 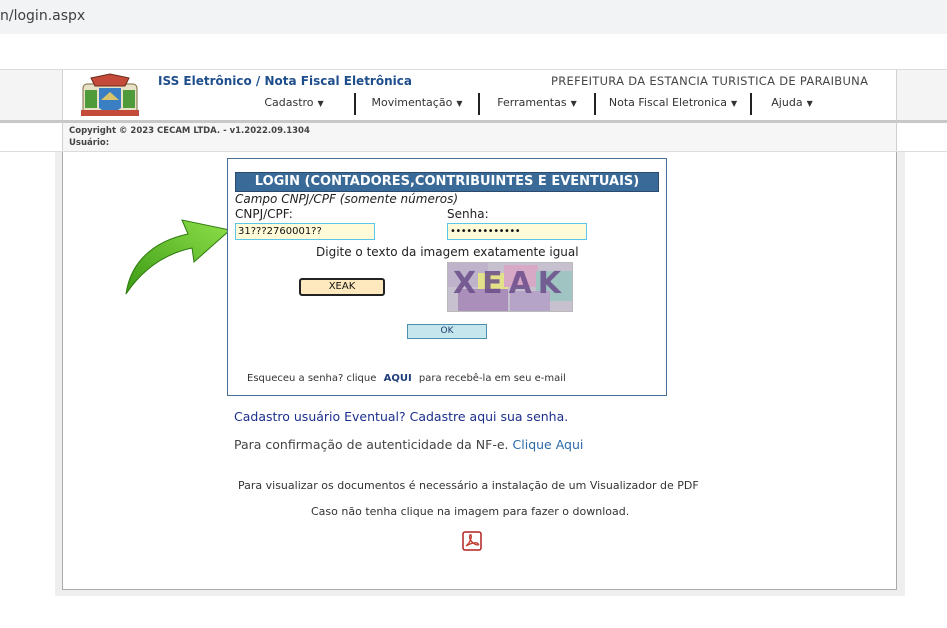 I want to click on nav-label: Ajuda, so click(x=787, y=102).